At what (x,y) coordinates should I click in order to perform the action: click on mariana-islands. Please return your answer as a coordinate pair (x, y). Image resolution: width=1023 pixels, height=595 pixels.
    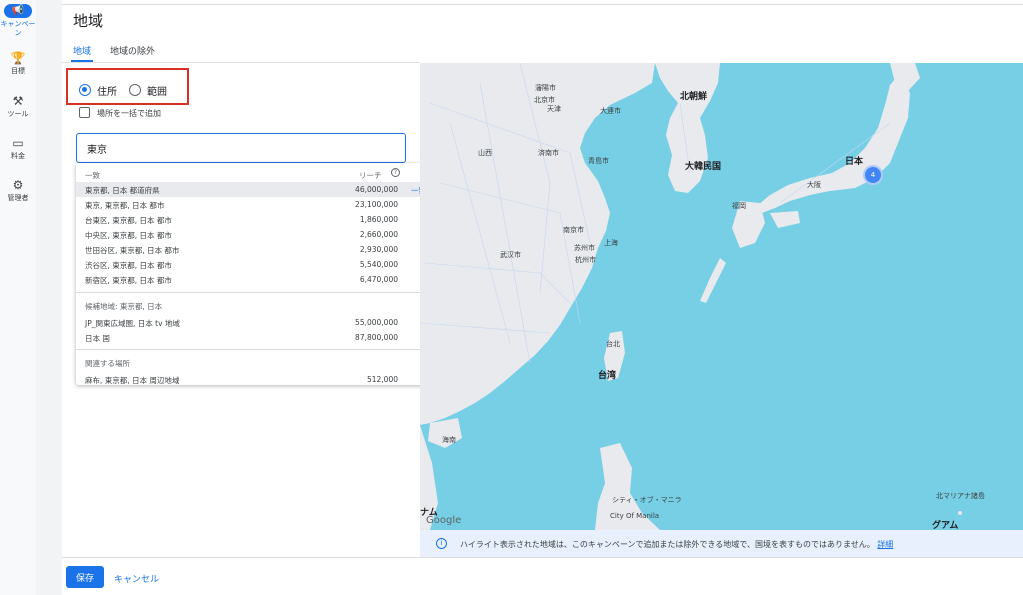
    Looking at the image, I should click on (960, 513).